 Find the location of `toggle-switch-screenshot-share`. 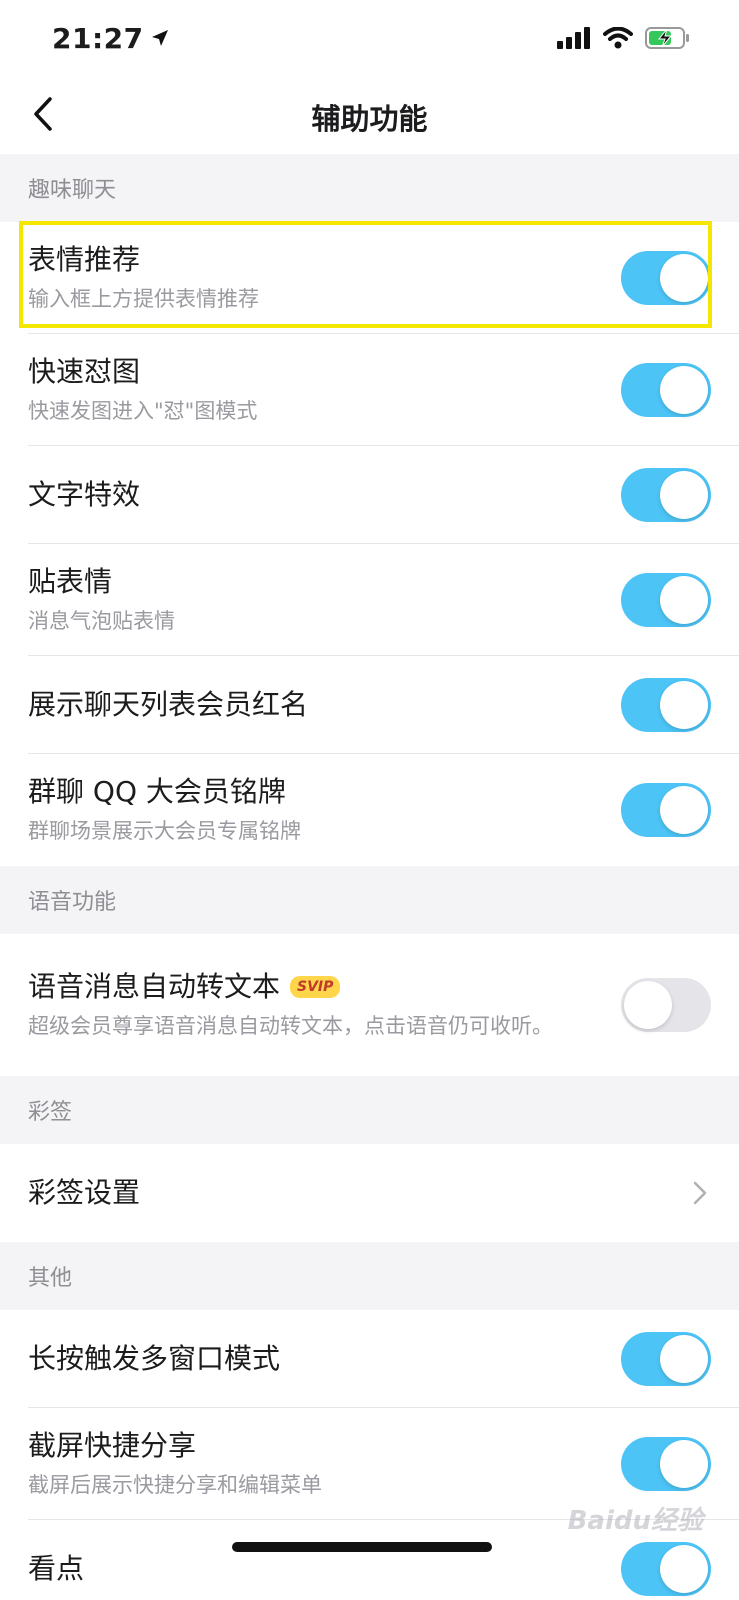

toggle-switch-screenshot-share is located at coordinates (666, 1464).